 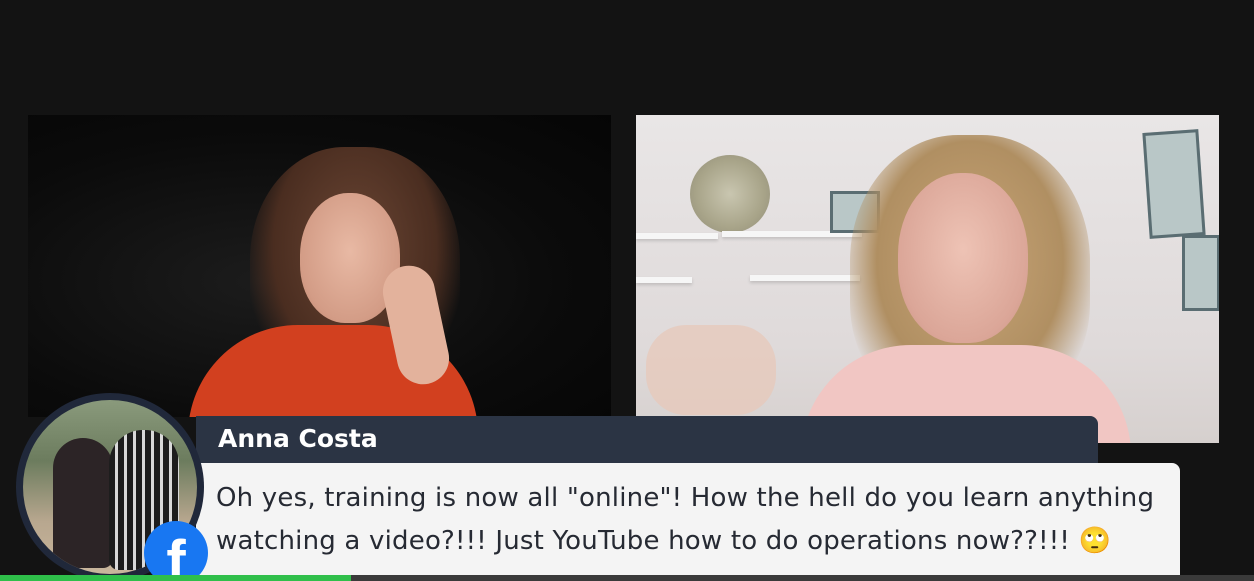 What do you see at coordinates (711, 370) in the screenshot?
I see `participant-right-hand` at bounding box center [711, 370].